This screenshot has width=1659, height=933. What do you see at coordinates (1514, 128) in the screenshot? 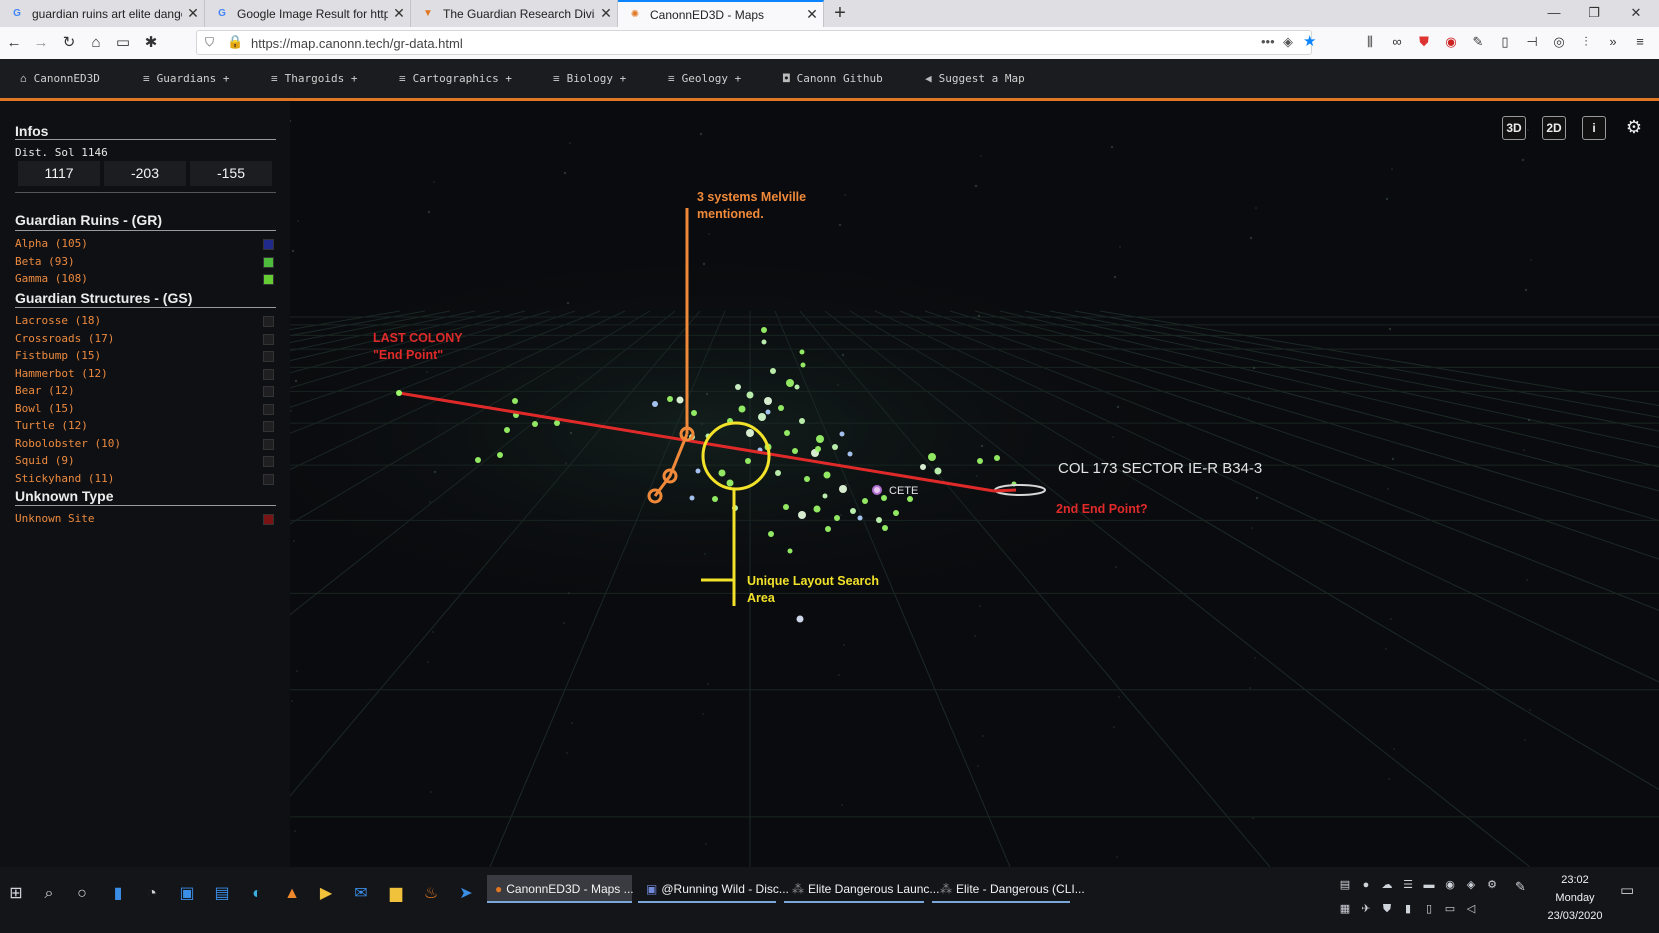
I see `view-3d-button: 3D` at bounding box center [1514, 128].